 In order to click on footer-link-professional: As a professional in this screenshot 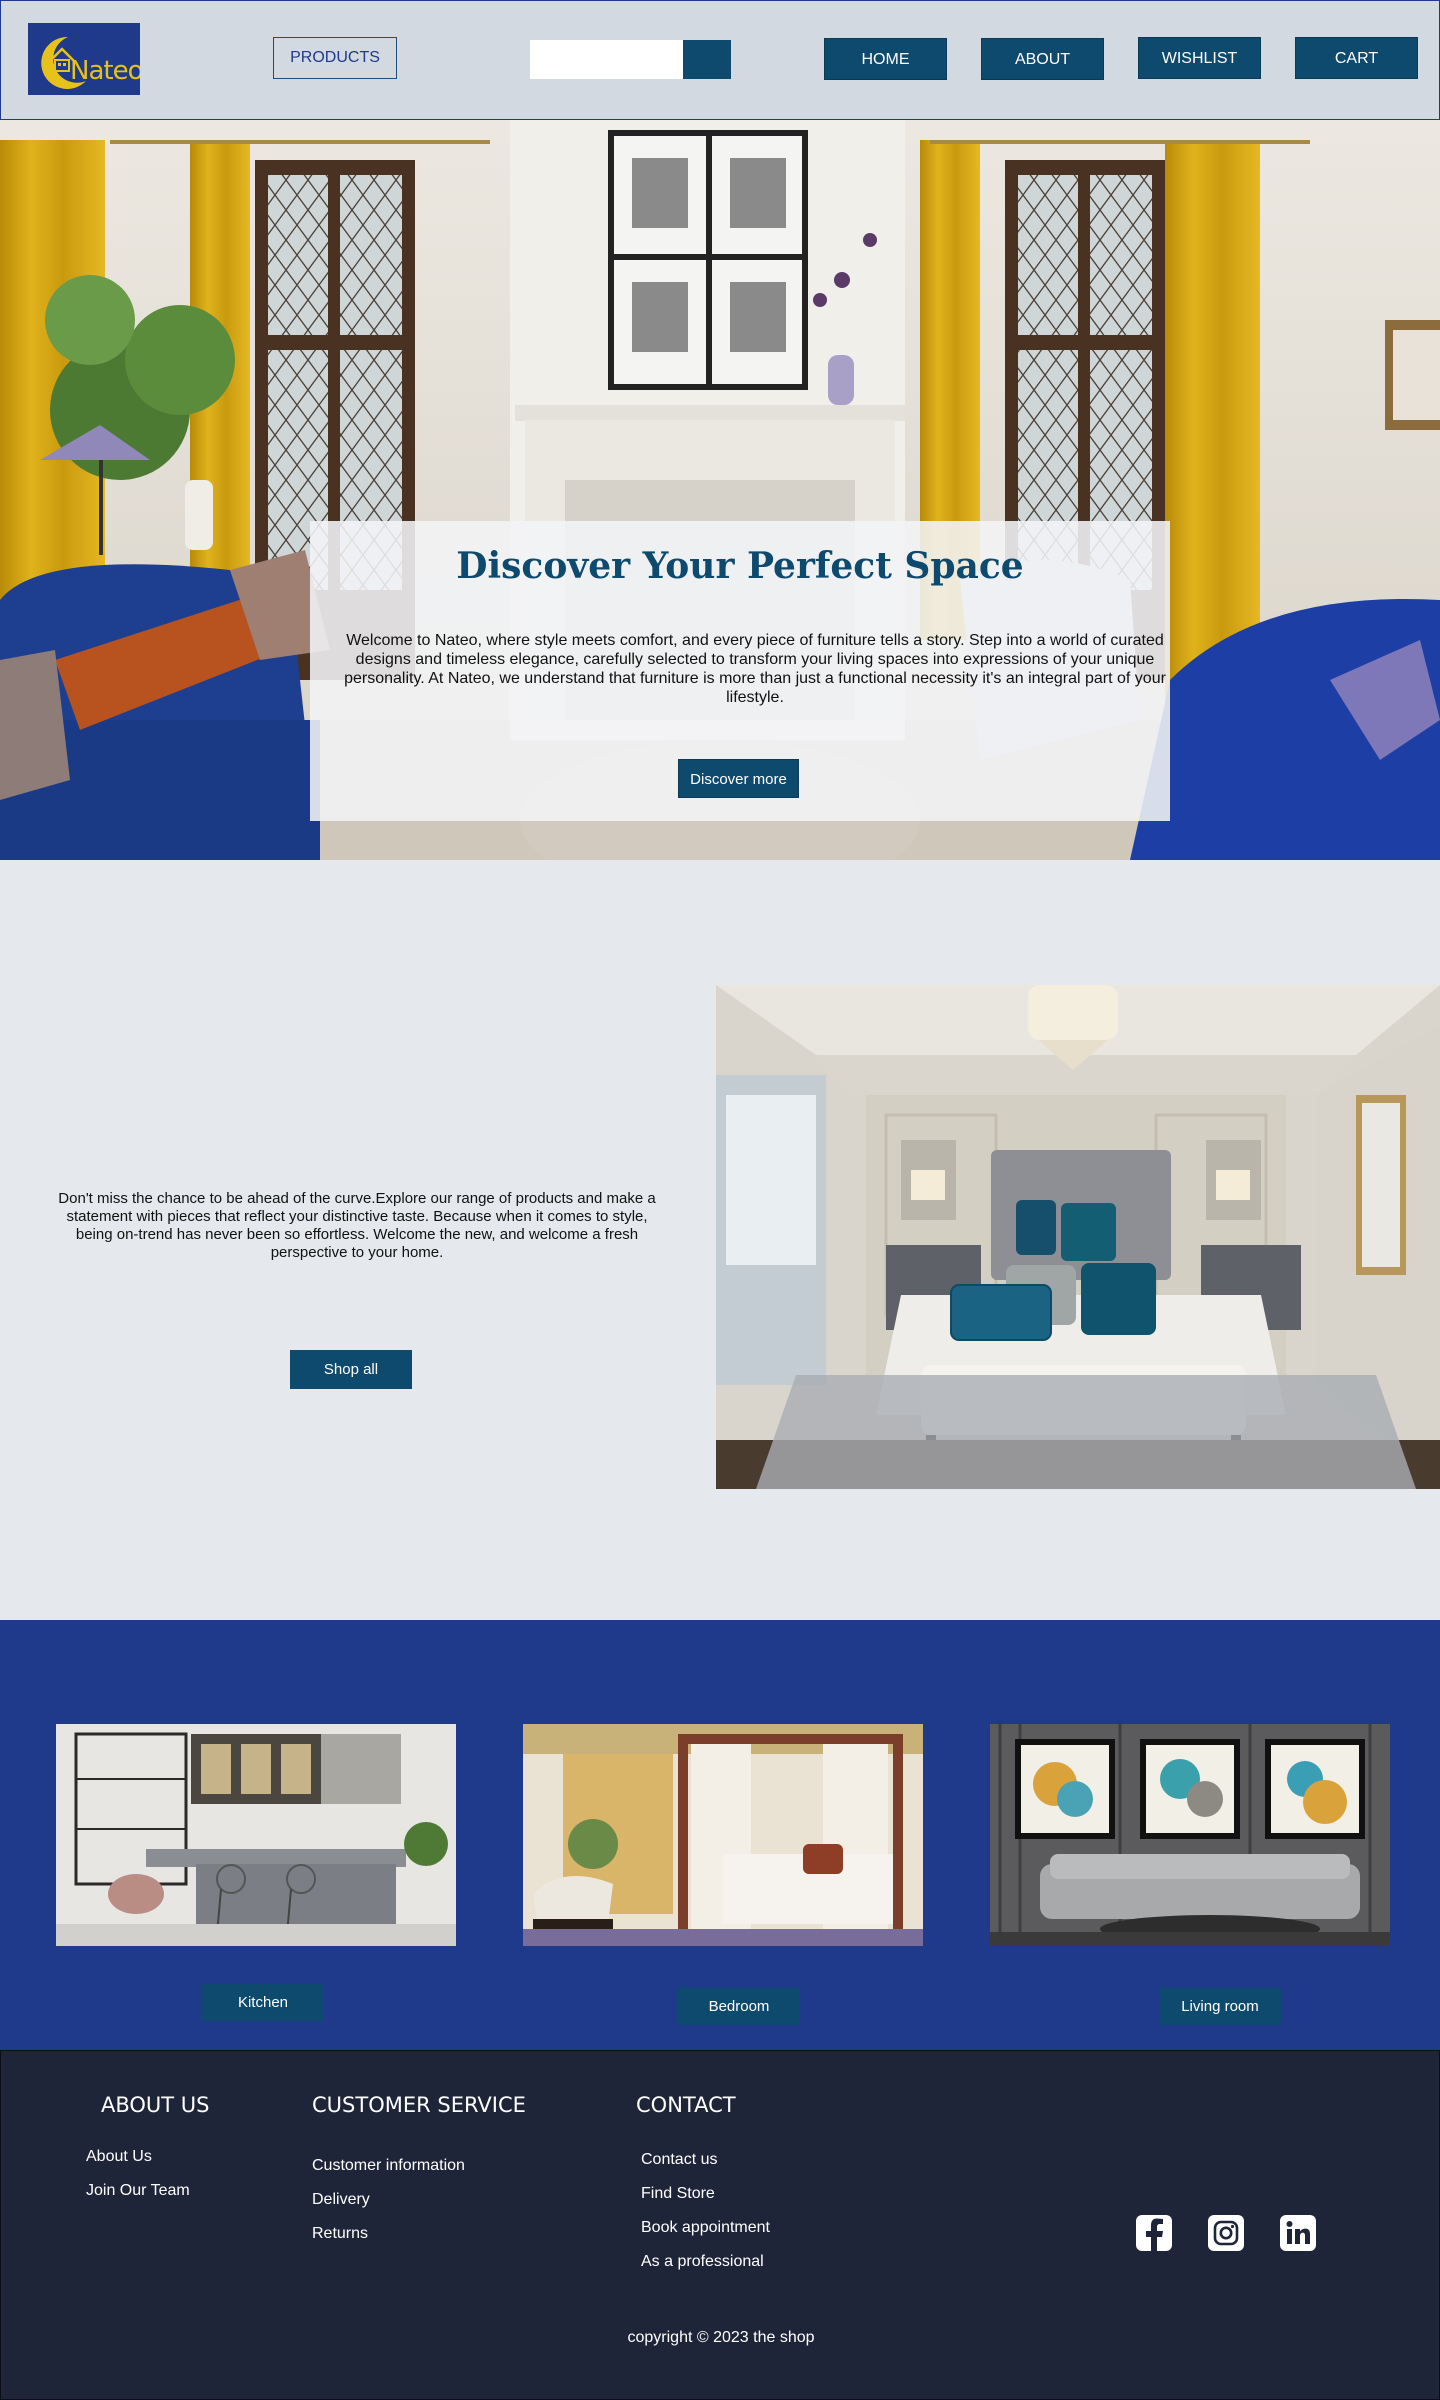, I will do `click(702, 2262)`.